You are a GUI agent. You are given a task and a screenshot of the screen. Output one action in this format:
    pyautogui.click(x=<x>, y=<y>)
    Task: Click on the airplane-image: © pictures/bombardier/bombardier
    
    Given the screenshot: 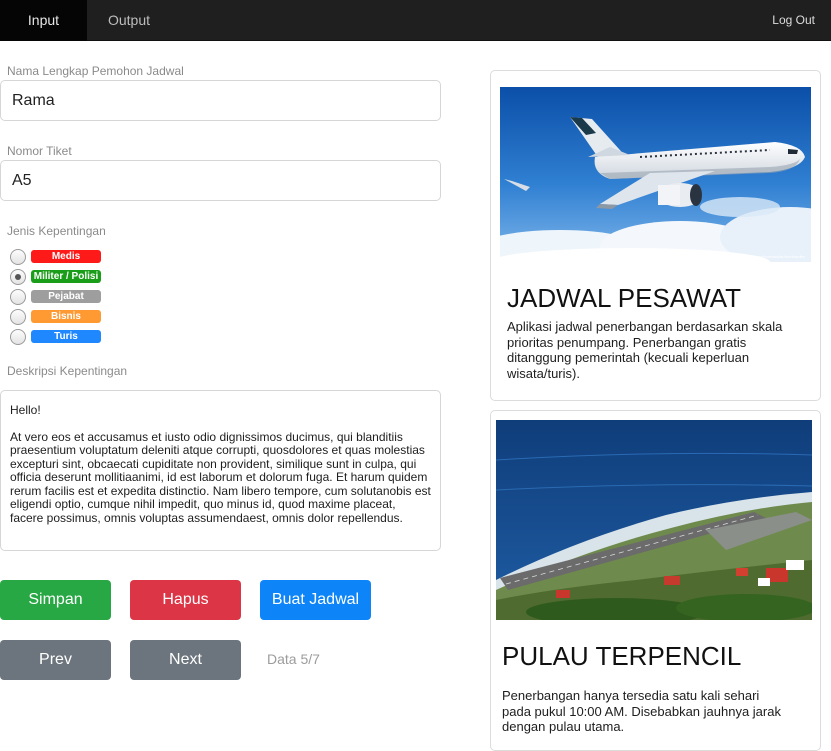 What is the action you would take?
    pyautogui.click(x=655, y=174)
    